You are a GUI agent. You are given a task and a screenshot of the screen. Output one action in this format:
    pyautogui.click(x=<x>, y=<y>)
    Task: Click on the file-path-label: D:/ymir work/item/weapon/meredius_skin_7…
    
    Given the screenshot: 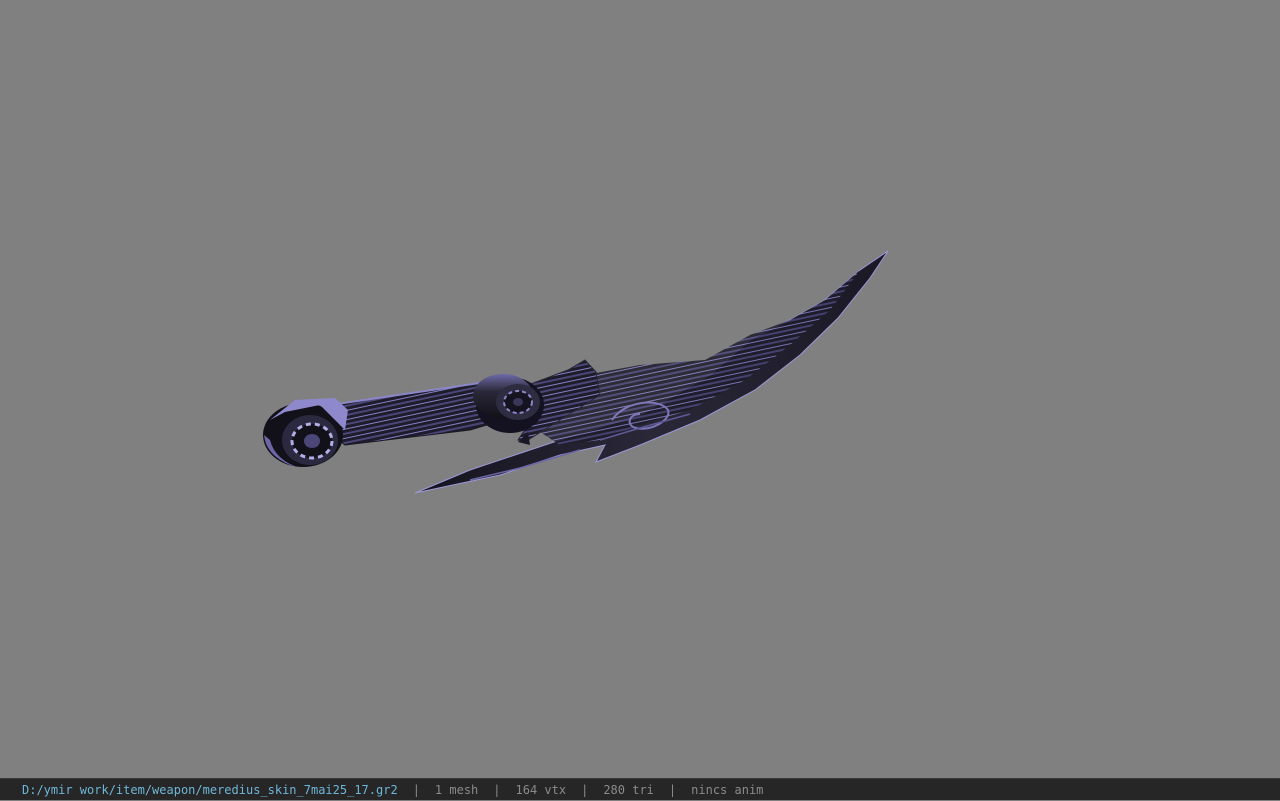 What is the action you would take?
    pyautogui.click(x=210, y=789)
    